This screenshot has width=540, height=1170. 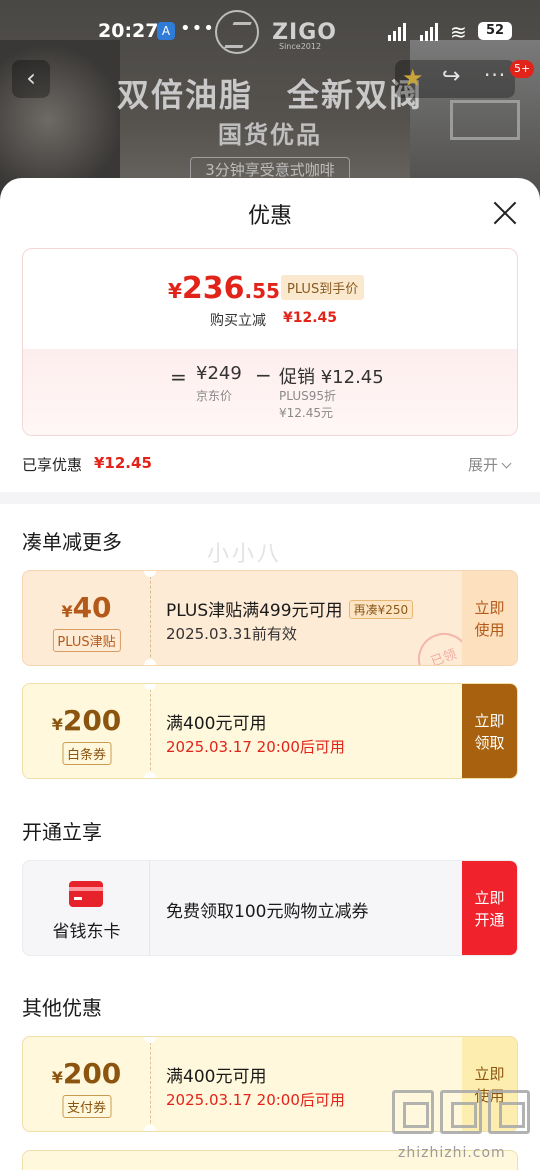 What do you see at coordinates (270, 498) in the screenshot?
I see `section-divider` at bounding box center [270, 498].